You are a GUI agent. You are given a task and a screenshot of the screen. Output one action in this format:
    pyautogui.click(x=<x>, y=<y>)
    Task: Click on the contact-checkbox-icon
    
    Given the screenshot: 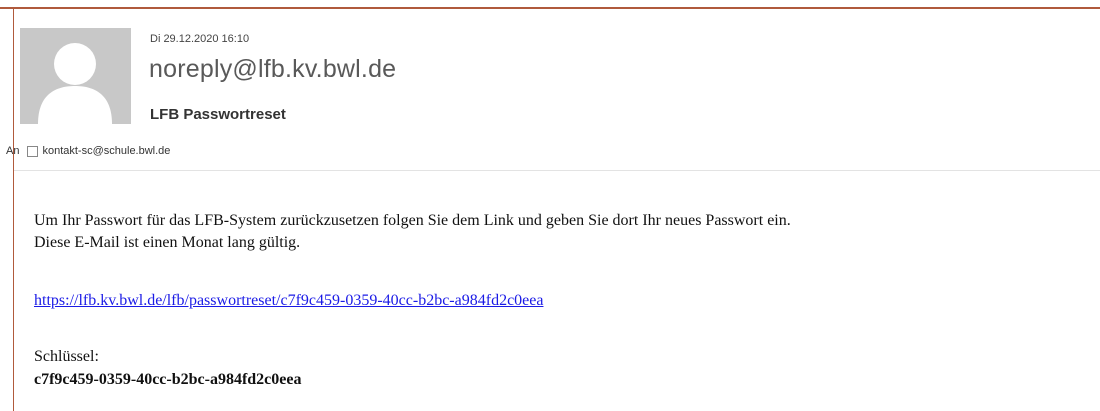 What is the action you would take?
    pyautogui.click(x=33, y=151)
    